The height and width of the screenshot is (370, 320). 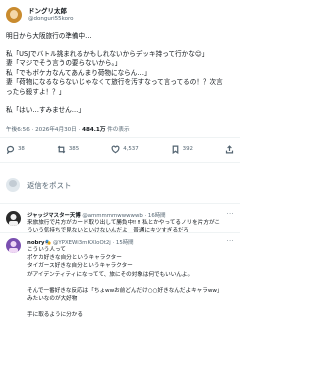 I want to click on author-info: ドングリ太郎 @donguri55koro, so click(x=50, y=15).